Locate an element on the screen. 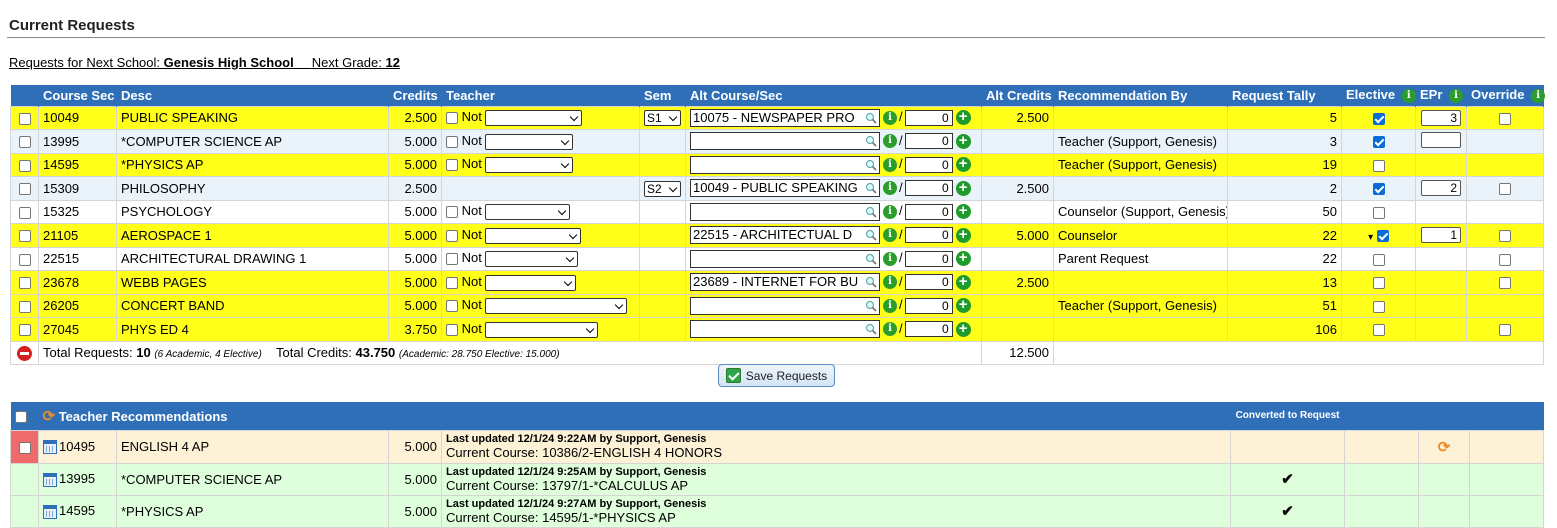 The height and width of the screenshot is (528, 1557). sem-select: S2 is located at coordinates (662, 188).